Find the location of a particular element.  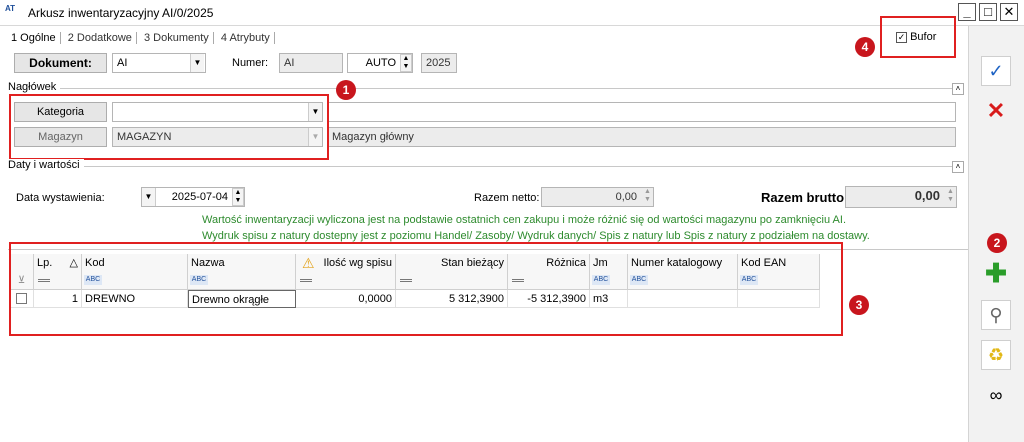

header-section-divider is located at coordinates (485, 88).